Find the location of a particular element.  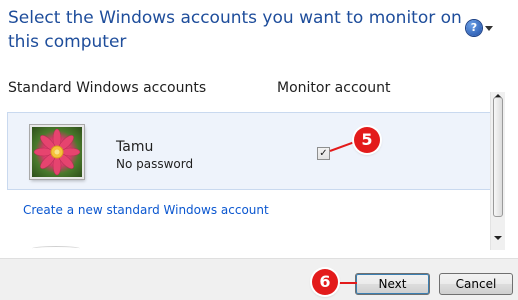

vertical-scrollbar is located at coordinates (497, 171).